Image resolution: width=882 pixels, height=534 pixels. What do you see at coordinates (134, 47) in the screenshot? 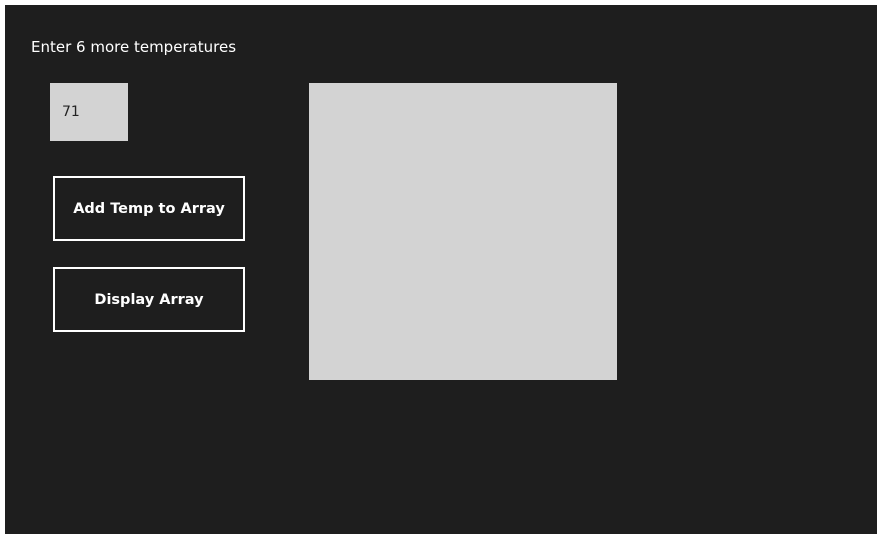
I see `prompt-label: Enter 6 more temperatures` at bounding box center [134, 47].